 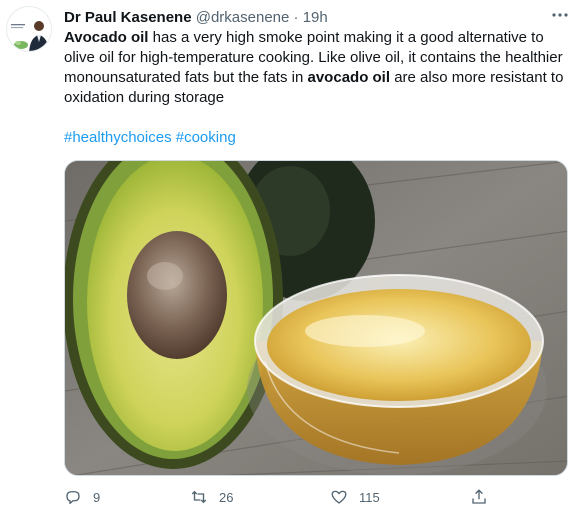 What do you see at coordinates (118, 137) in the screenshot?
I see `hashtag-healthychoices: #healthychoices` at bounding box center [118, 137].